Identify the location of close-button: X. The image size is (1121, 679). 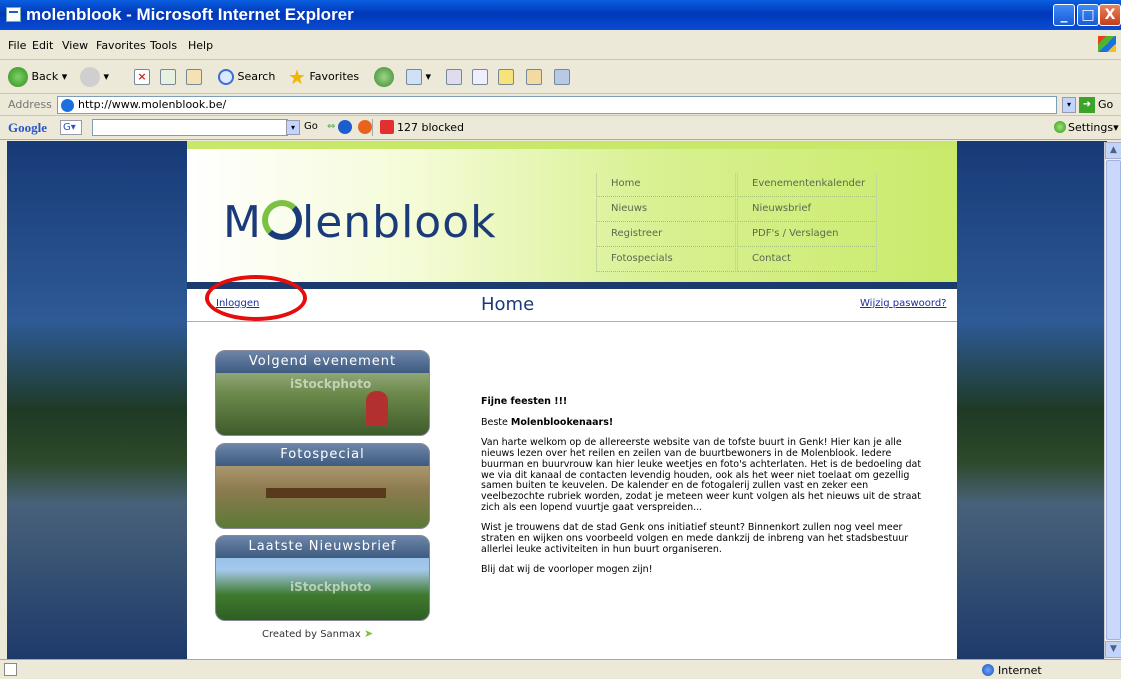
(1110, 15).